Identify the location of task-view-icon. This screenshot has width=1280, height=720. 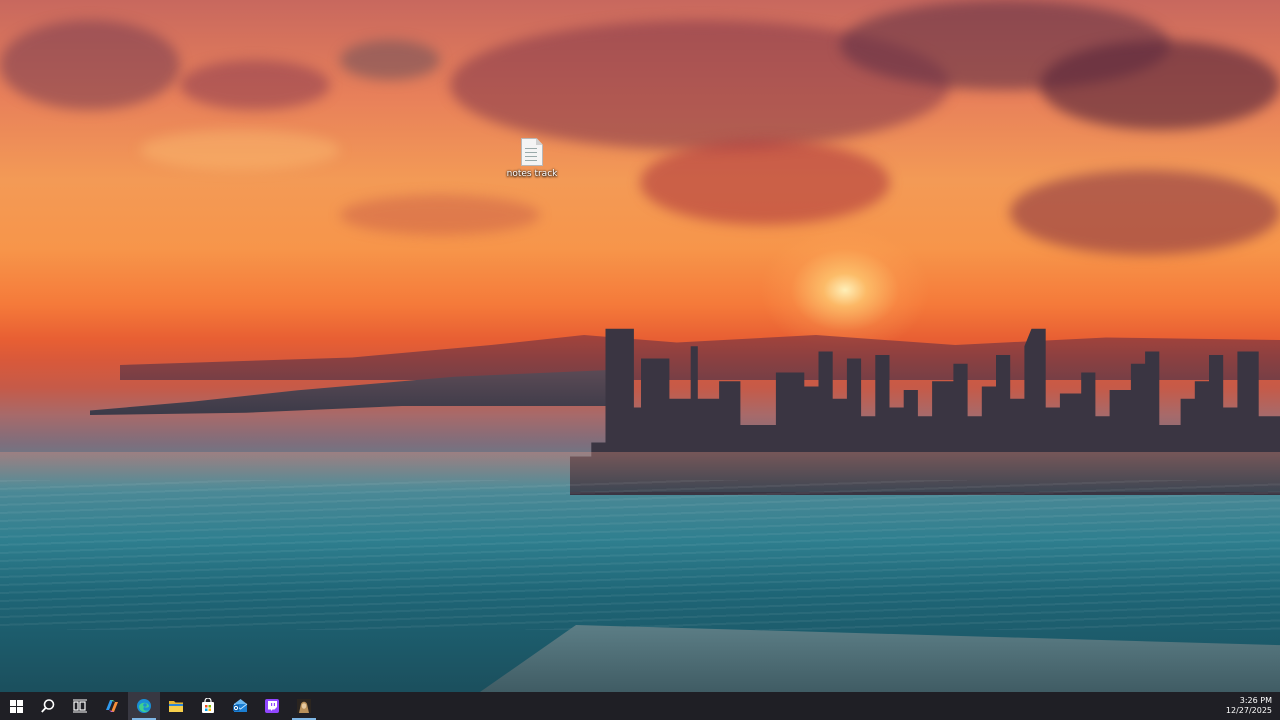
(80, 706).